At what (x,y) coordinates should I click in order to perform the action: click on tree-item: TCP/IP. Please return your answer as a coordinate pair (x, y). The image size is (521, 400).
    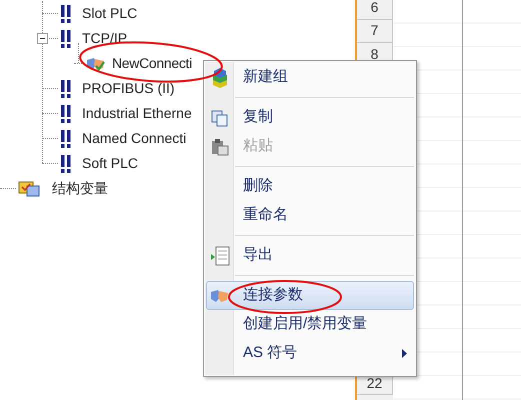
    Looking at the image, I should click on (105, 38).